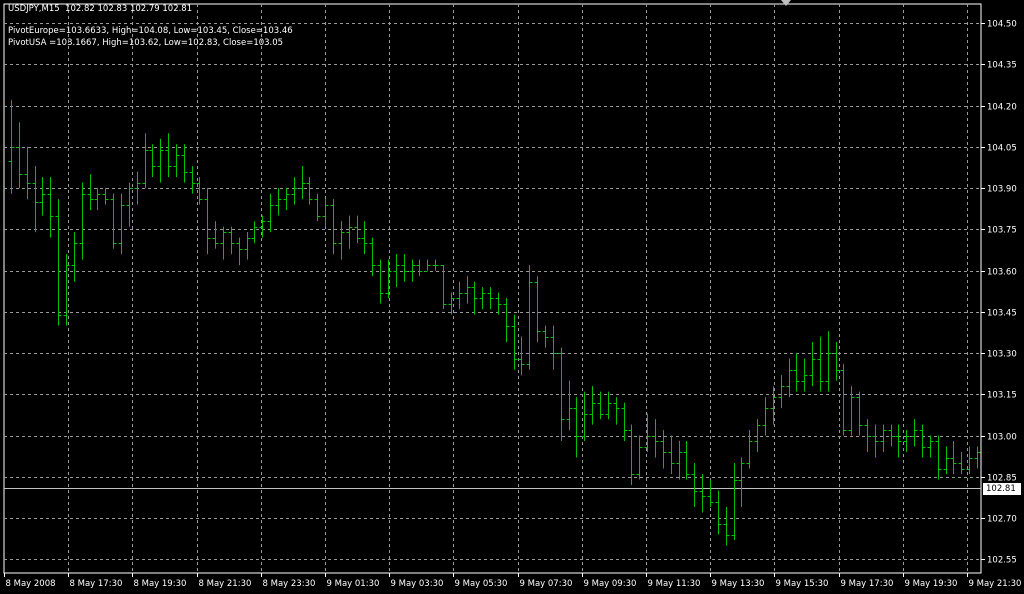 This screenshot has width=1024, height=594. I want to click on x-tick-label: 9 May 17:30, so click(867, 584).